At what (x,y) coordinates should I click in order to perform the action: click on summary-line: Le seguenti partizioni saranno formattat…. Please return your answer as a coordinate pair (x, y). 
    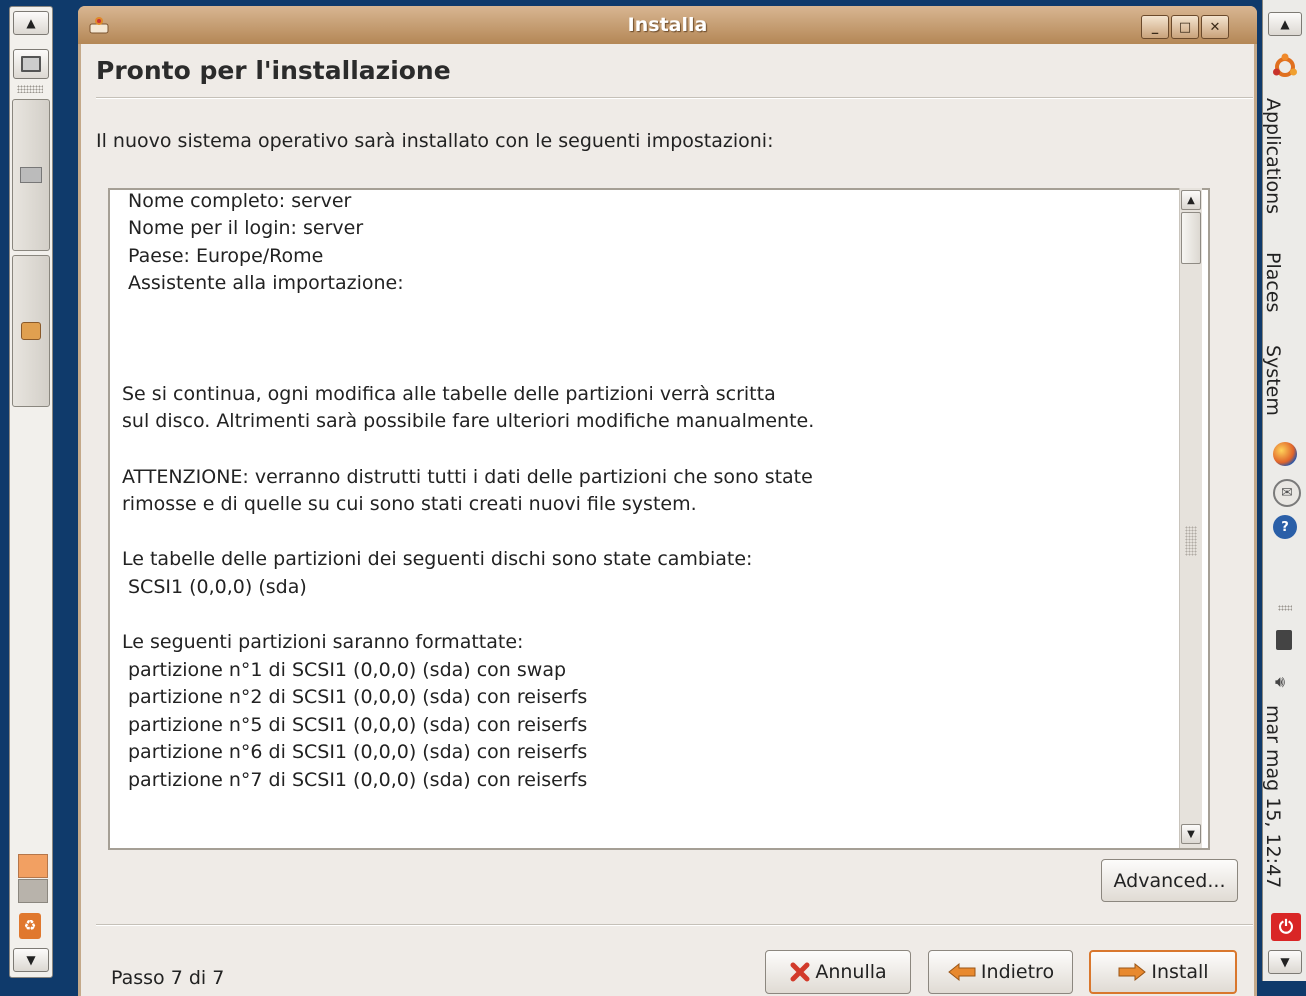
    Looking at the image, I should click on (323, 642).